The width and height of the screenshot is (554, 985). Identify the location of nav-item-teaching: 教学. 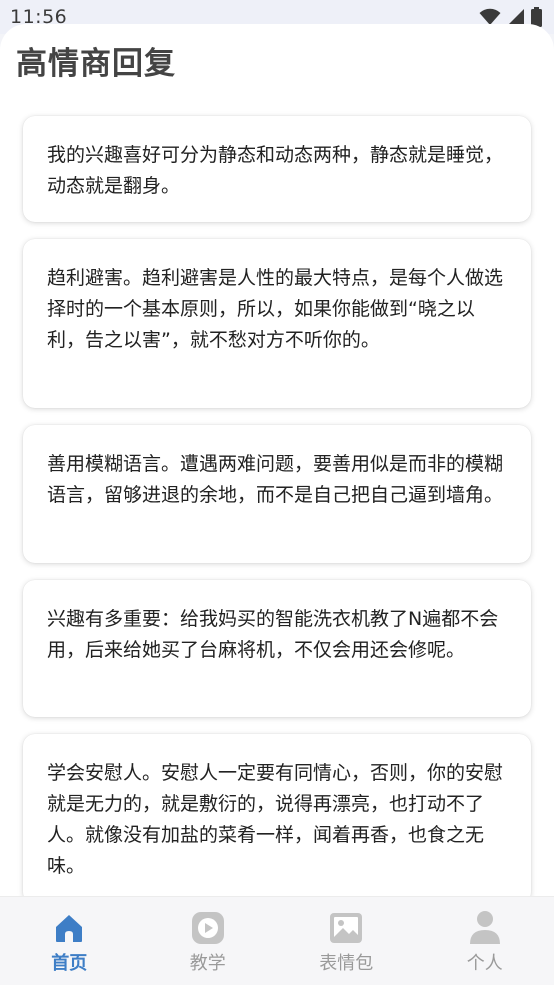
(208, 941).